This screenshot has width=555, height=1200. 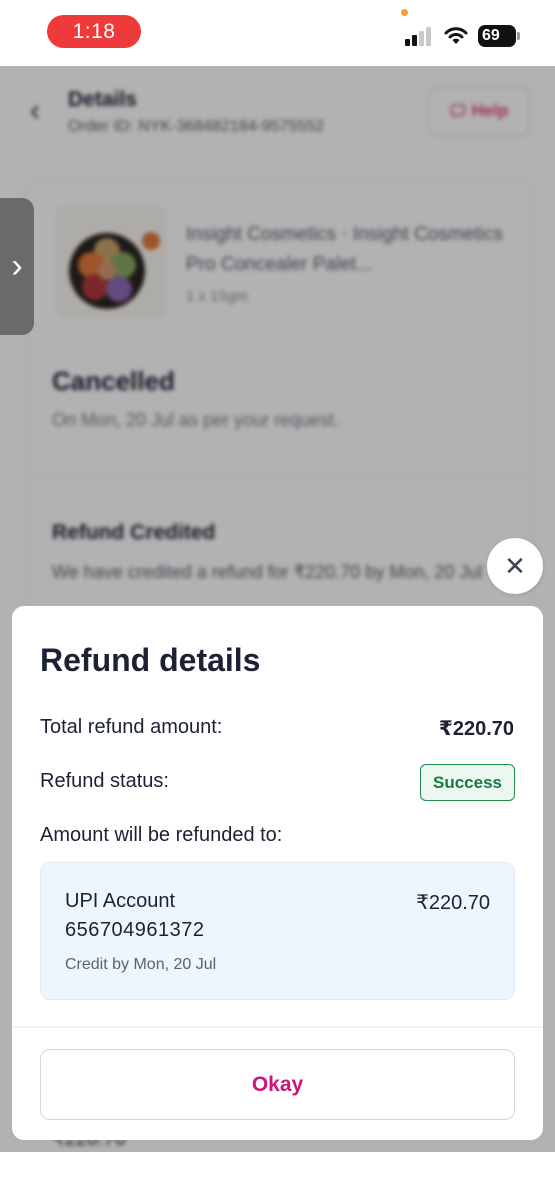 What do you see at coordinates (476, 729) in the screenshot?
I see `total-refund-value: ₹220.70` at bounding box center [476, 729].